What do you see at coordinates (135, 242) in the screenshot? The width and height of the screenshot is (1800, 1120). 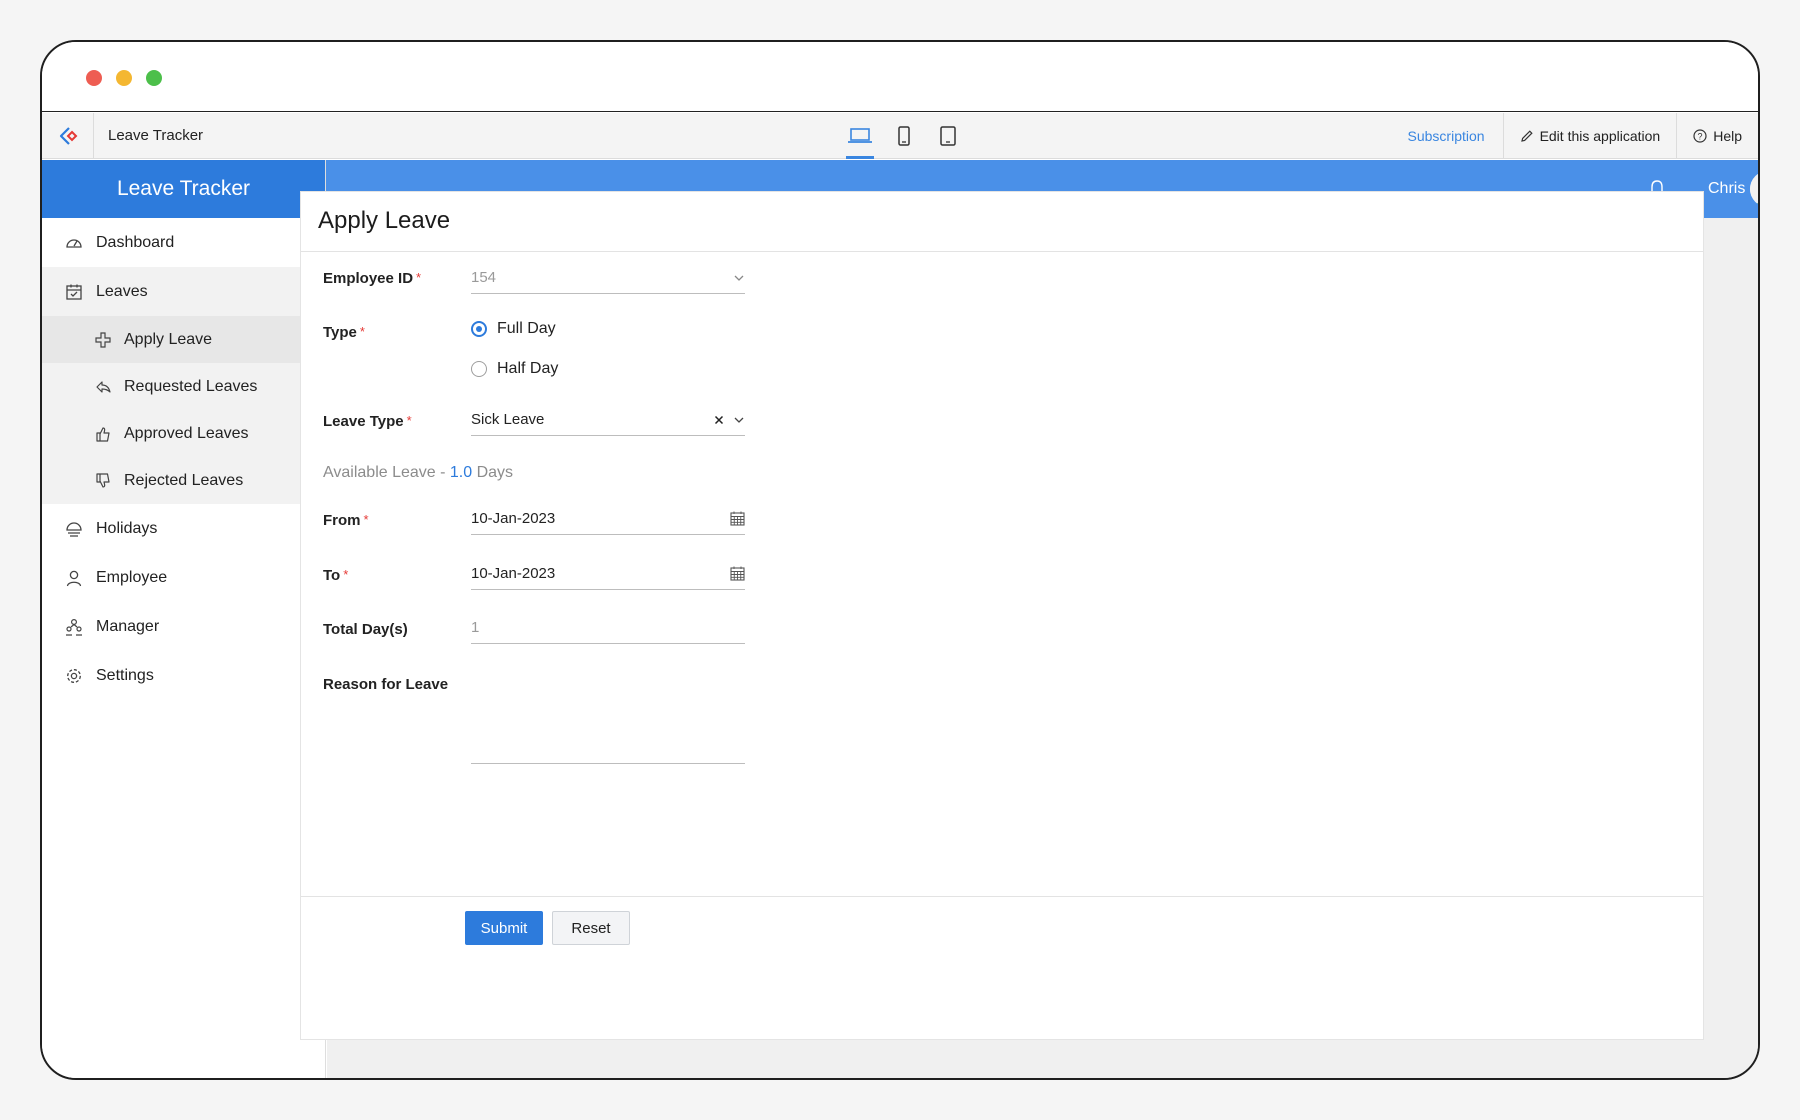 I see `sidebar-item-label: Dashboard` at bounding box center [135, 242].